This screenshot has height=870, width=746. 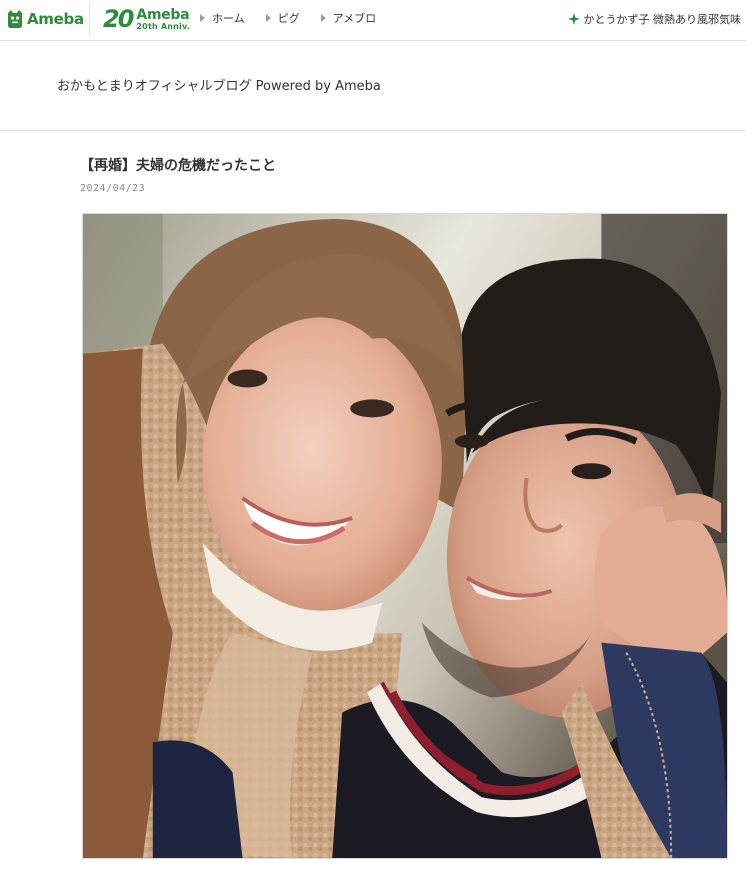 I want to click on anniversary-sub: 20th Anniv., so click(x=163, y=26).